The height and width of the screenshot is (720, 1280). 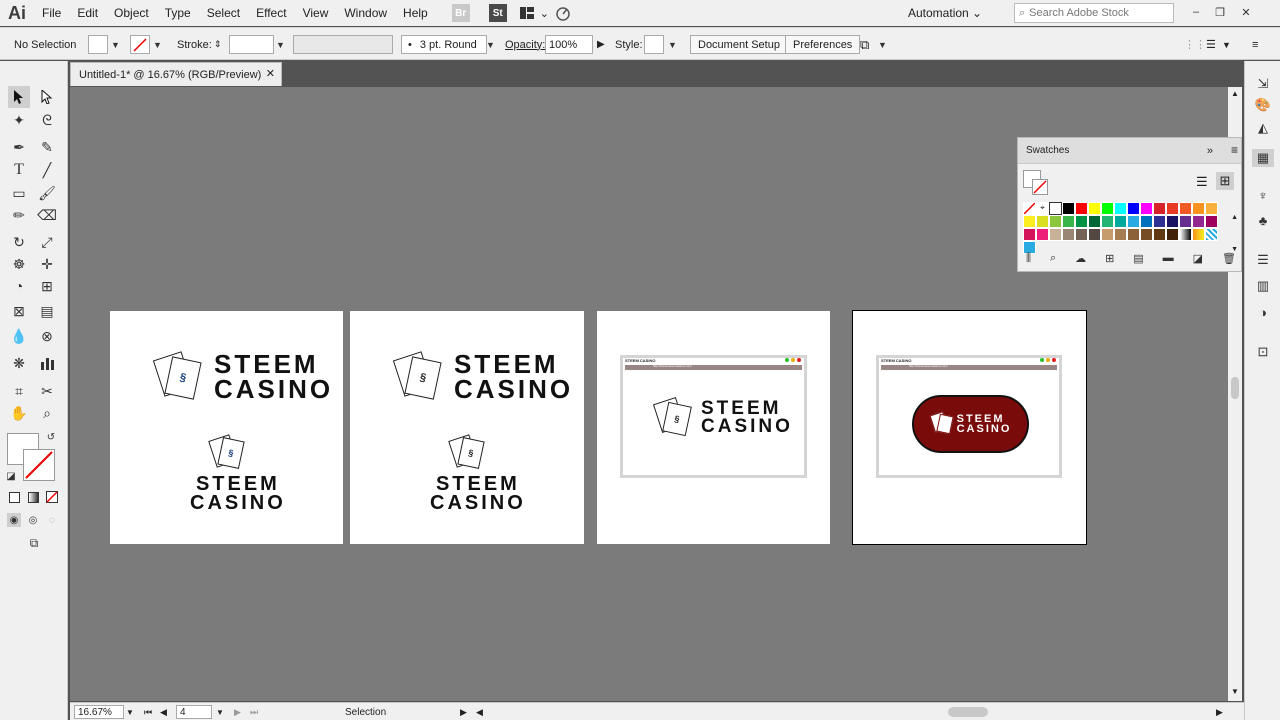 I want to click on rotate-tool-icon: ↻, so click(x=19, y=242).